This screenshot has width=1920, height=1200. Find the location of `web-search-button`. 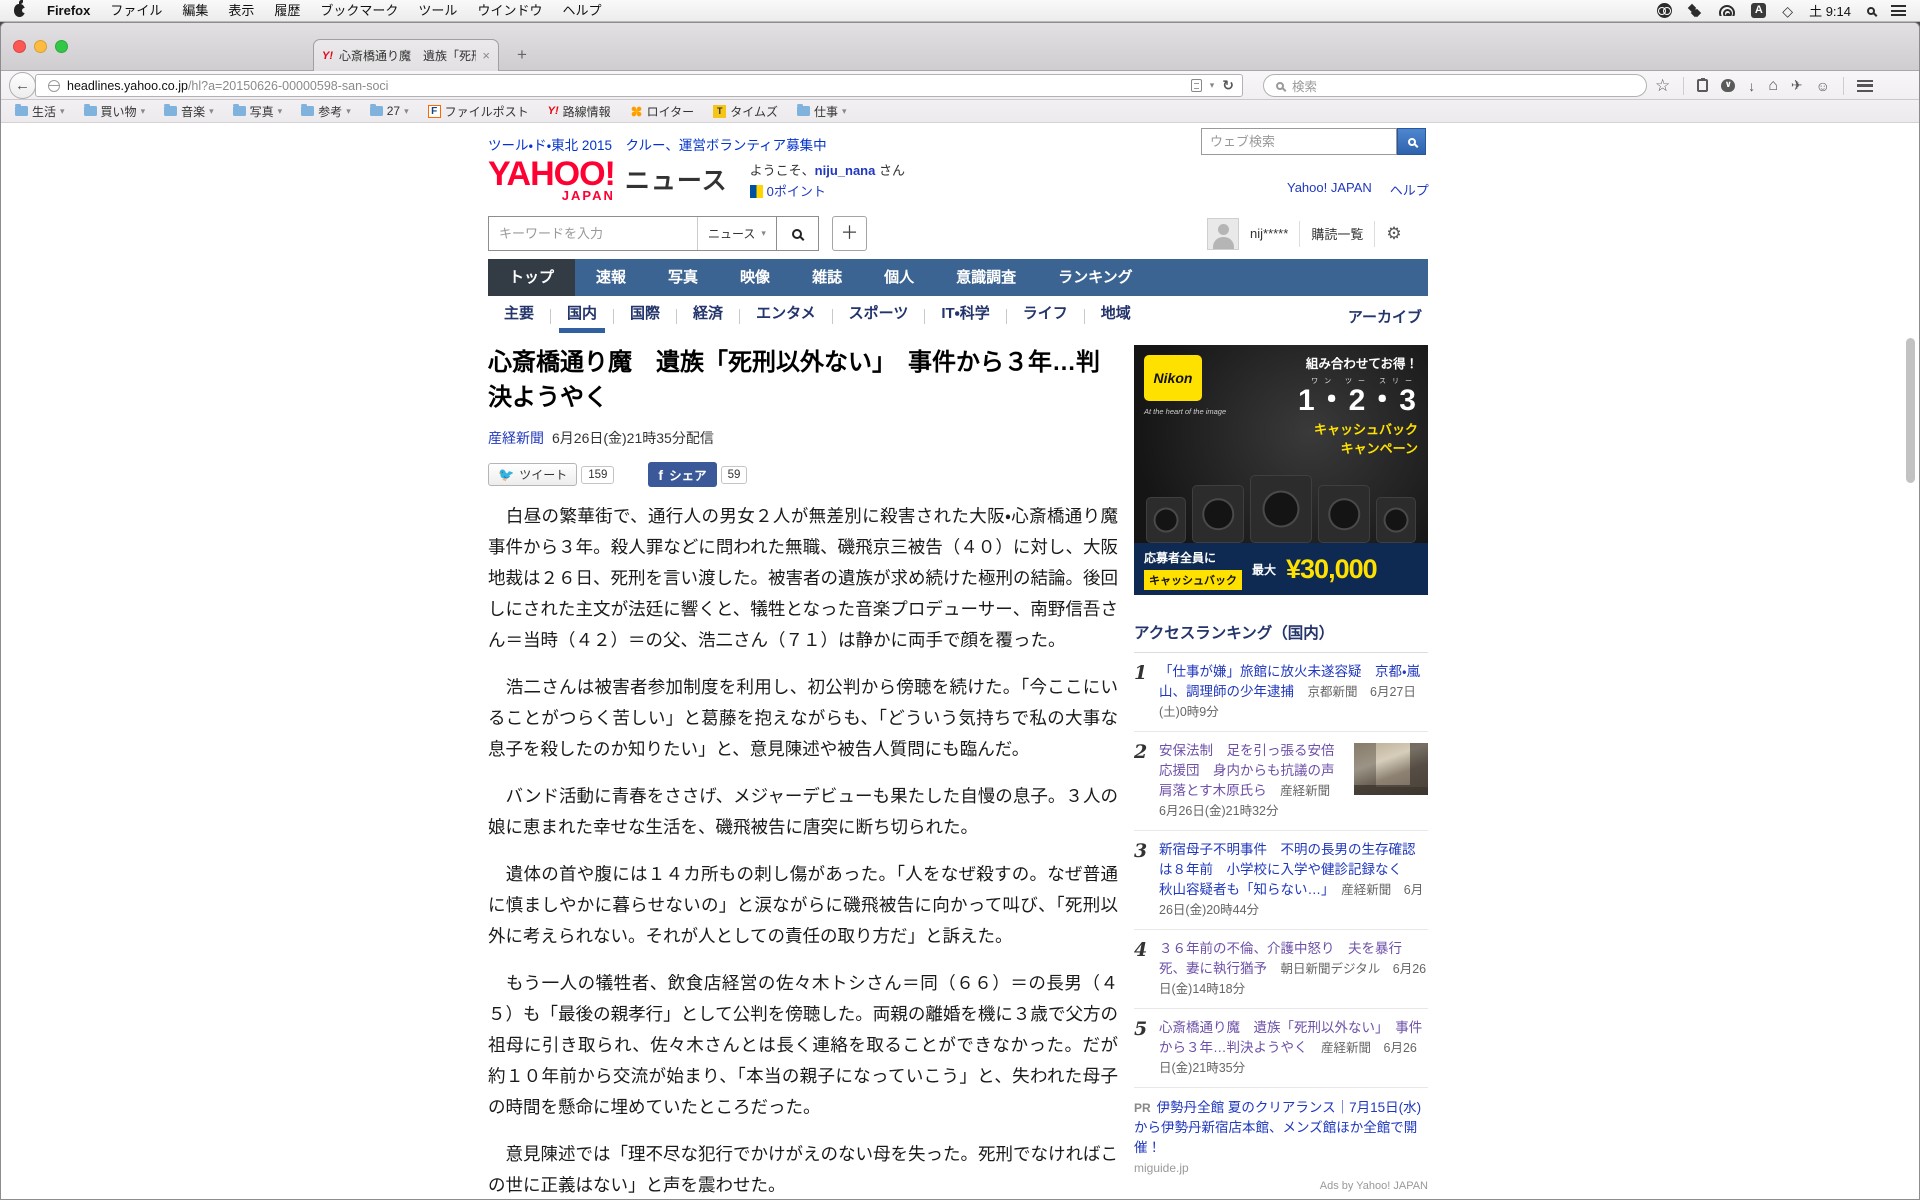

web-search-button is located at coordinates (1411, 141).